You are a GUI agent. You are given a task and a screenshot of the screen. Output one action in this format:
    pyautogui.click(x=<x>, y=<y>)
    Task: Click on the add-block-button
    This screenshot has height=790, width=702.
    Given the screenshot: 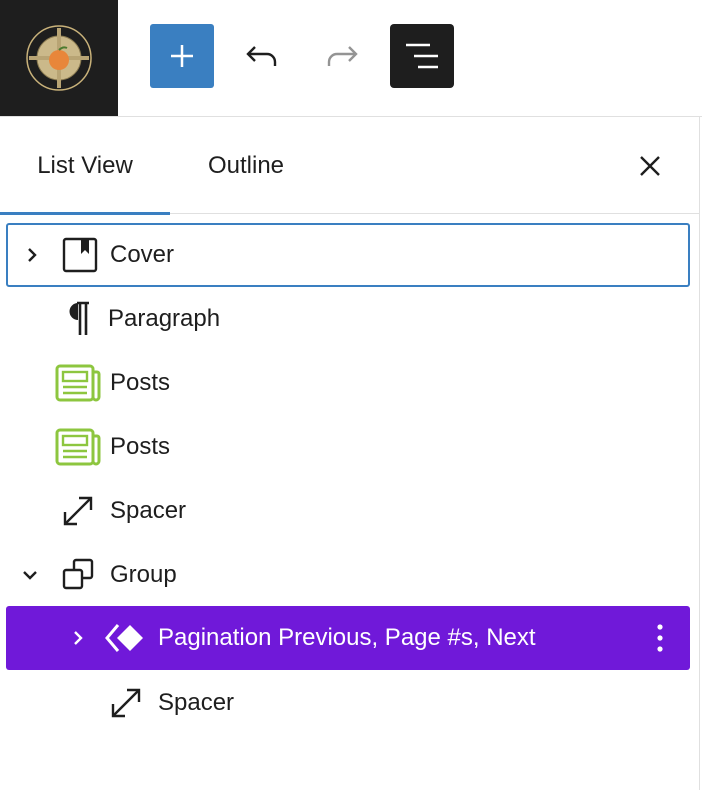 What is the action you would take?
    pyautogui.click(x=182, y=56)
    